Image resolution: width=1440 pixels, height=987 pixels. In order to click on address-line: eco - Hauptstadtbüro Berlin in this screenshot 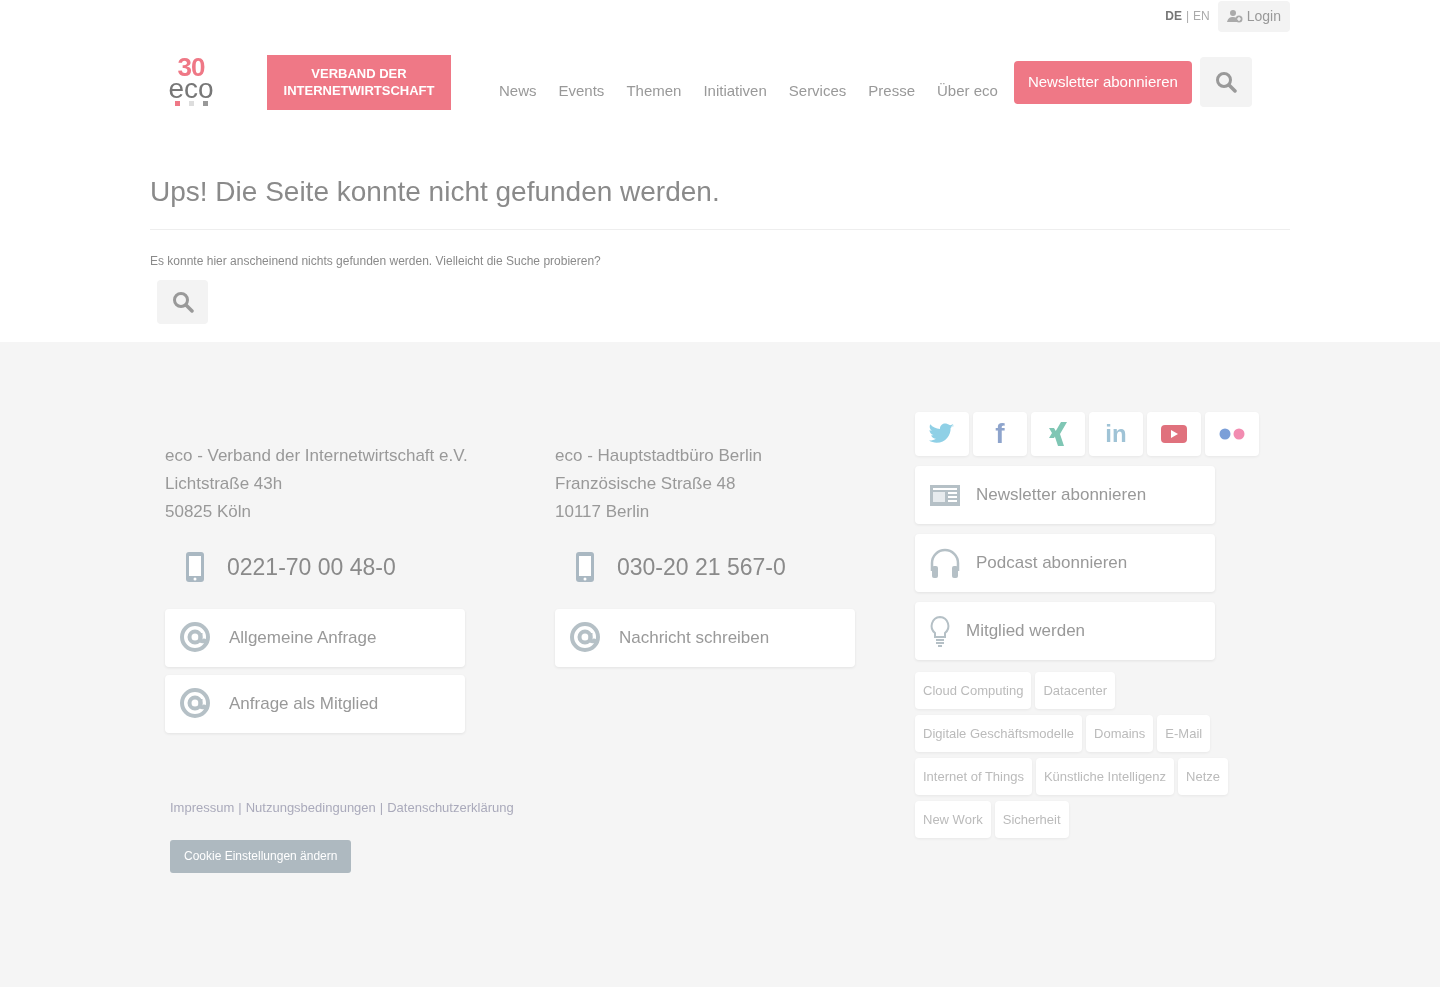, I will do `click(659, 456)`.